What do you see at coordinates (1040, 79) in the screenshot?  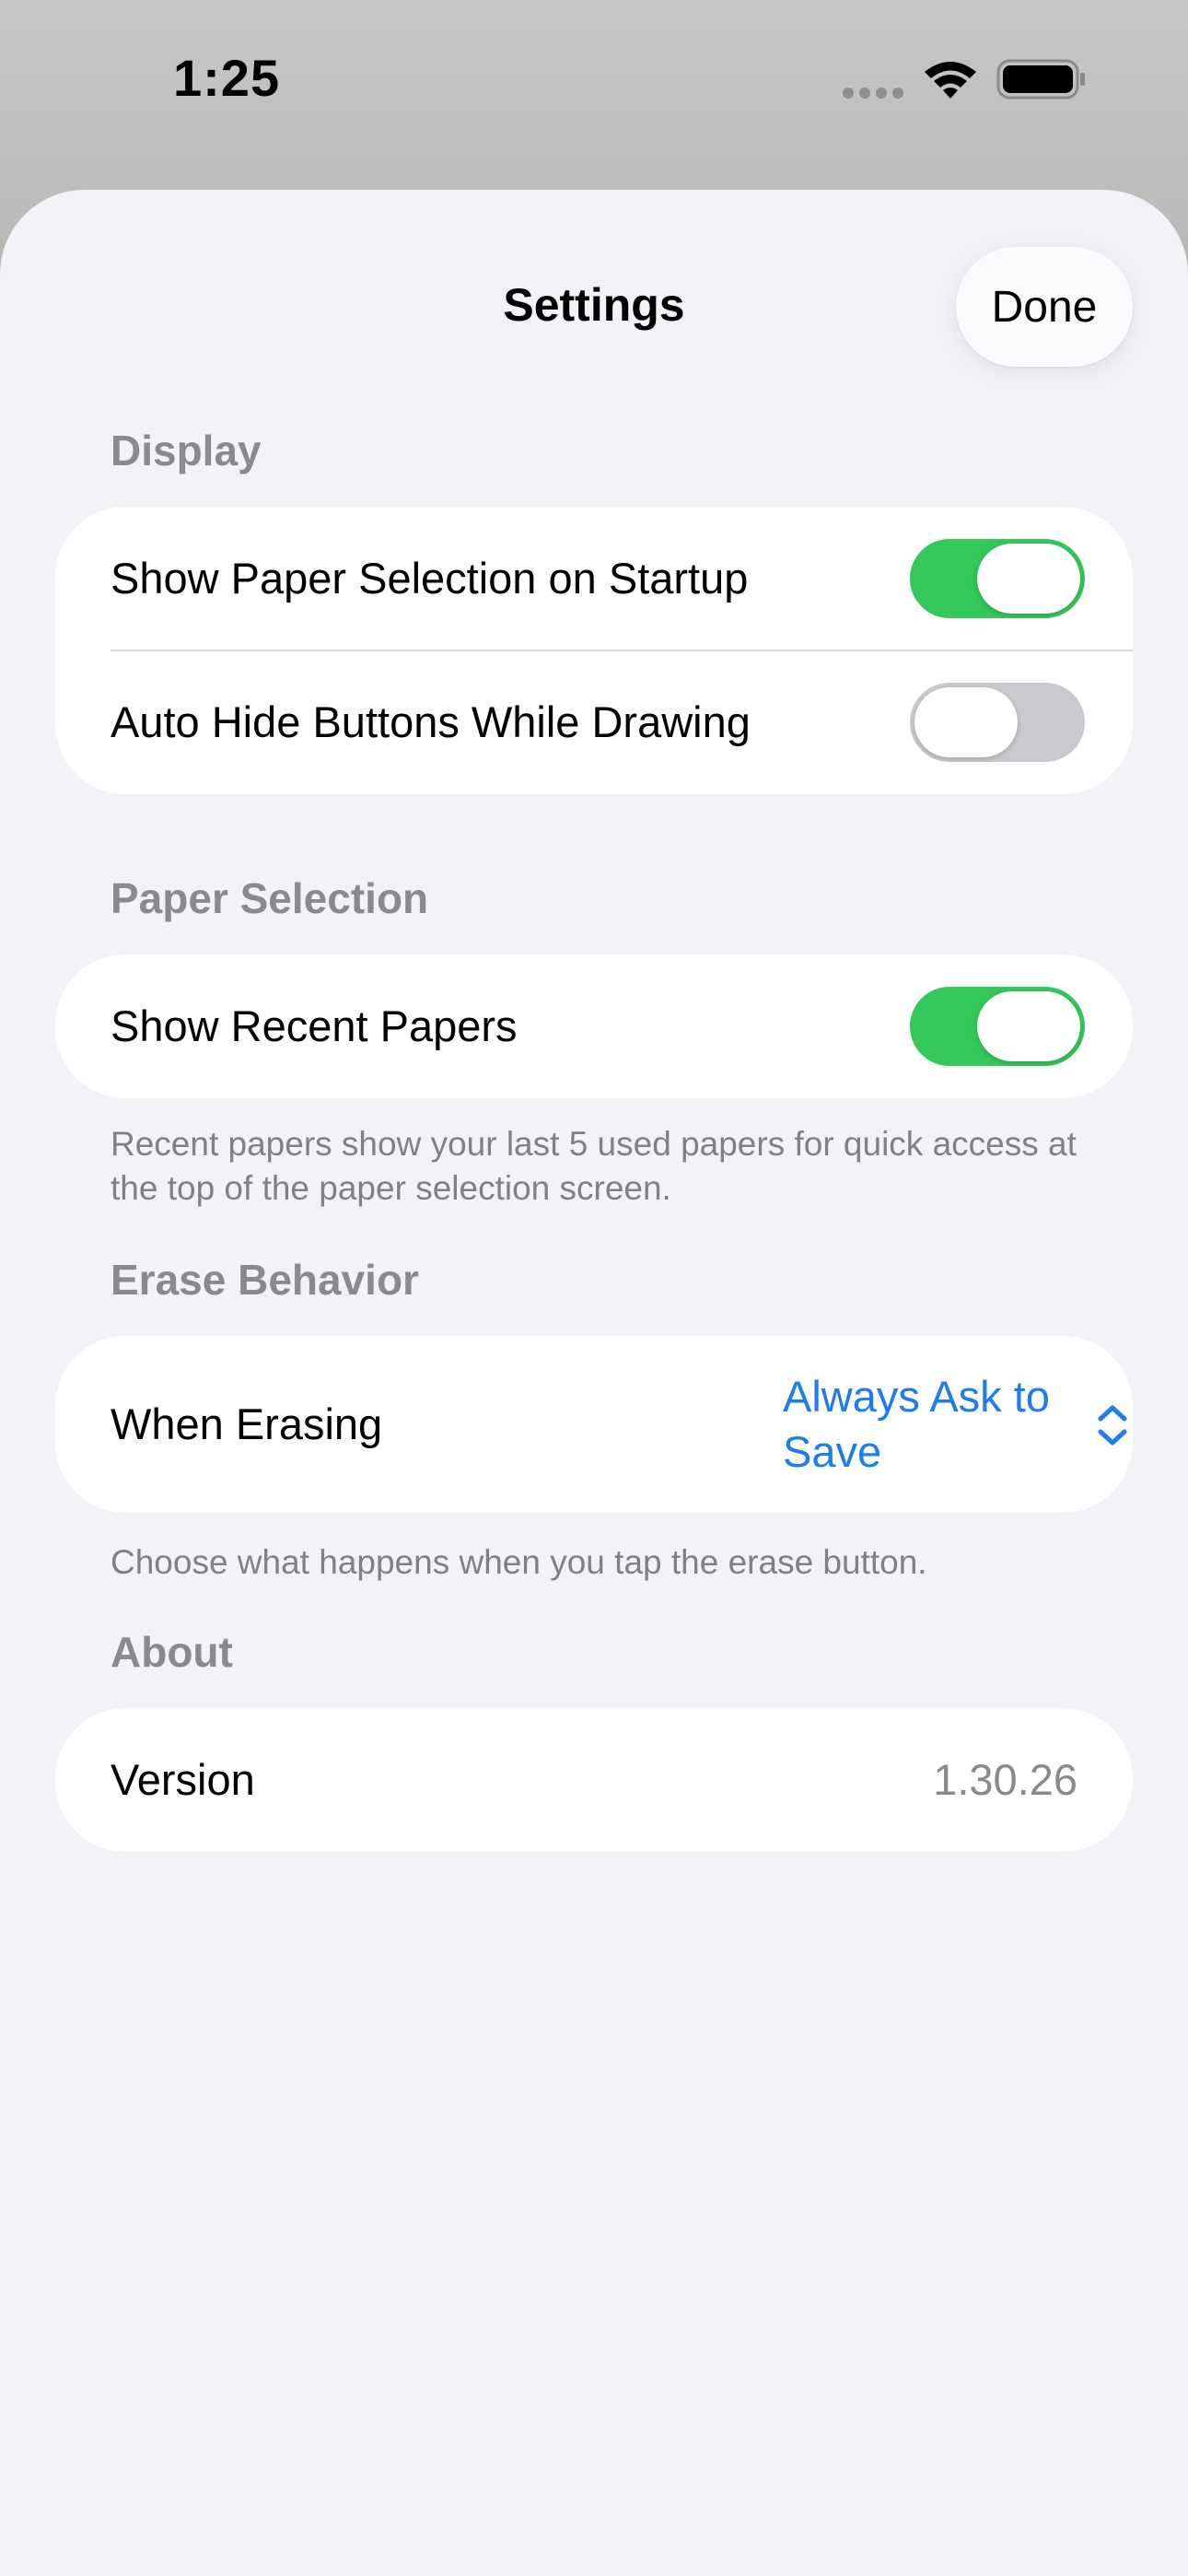 I see `battery-icon` at bounding box center [1040, 79].